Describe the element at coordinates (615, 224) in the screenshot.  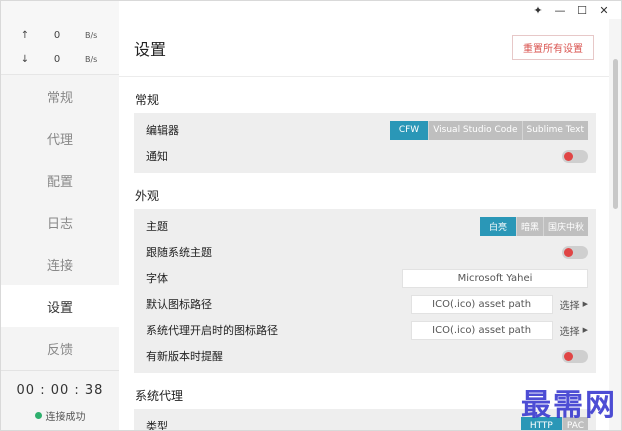
I see `vertical-scrollbar` at that location.